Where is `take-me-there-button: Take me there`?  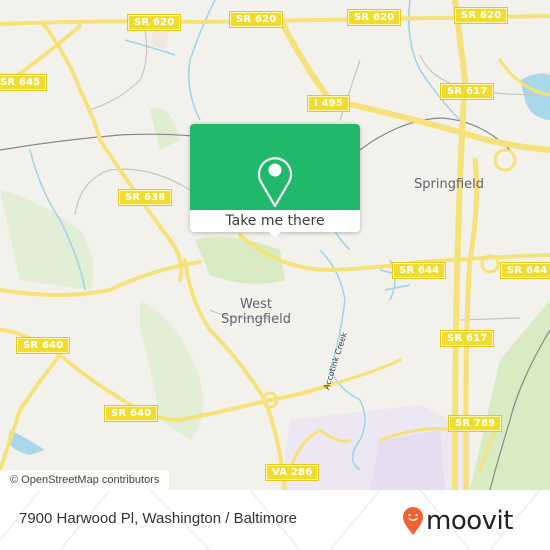
take-me-there-button: Take me there is located at coordinates (275, 221).